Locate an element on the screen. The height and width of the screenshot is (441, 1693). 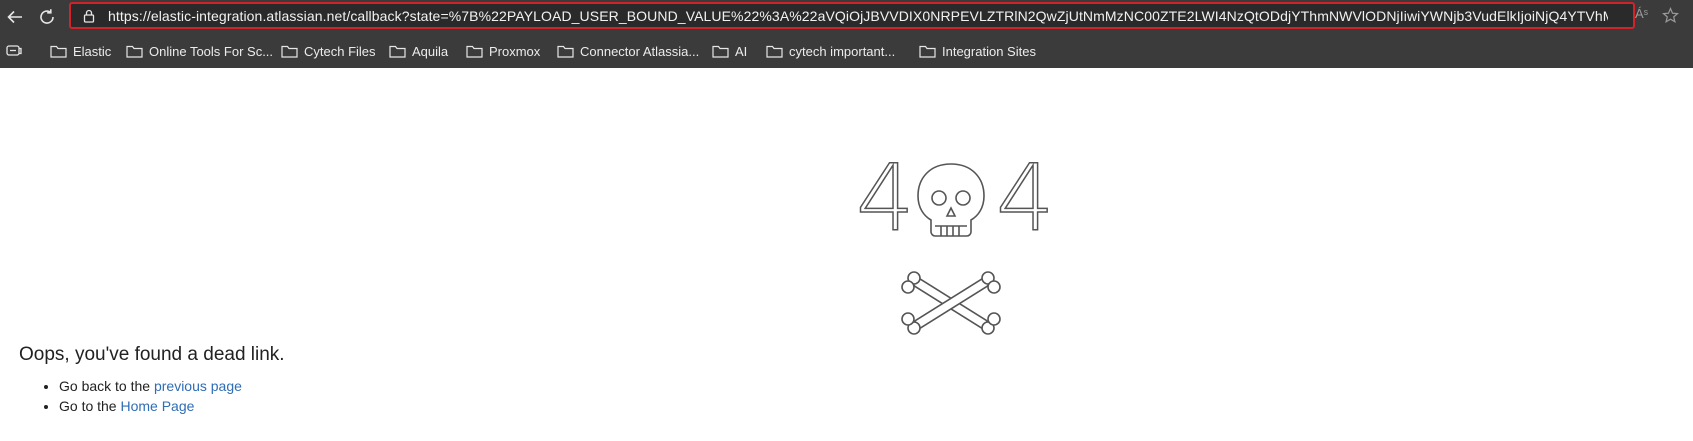
list-item: Go to the Home Page is located at coordinates (150, 406).